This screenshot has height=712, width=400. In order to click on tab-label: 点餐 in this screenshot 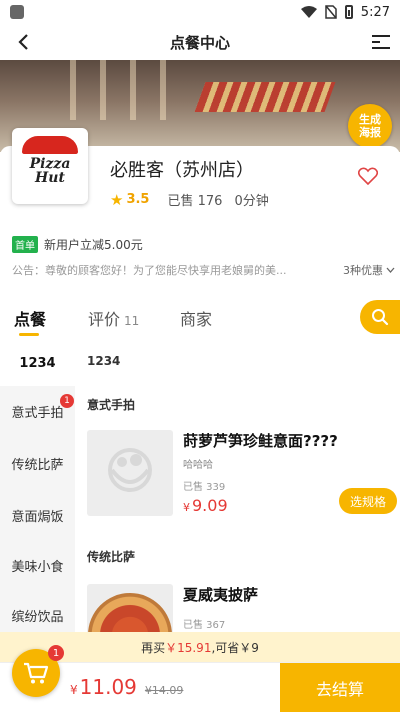, I will do `click(30, 319)`.